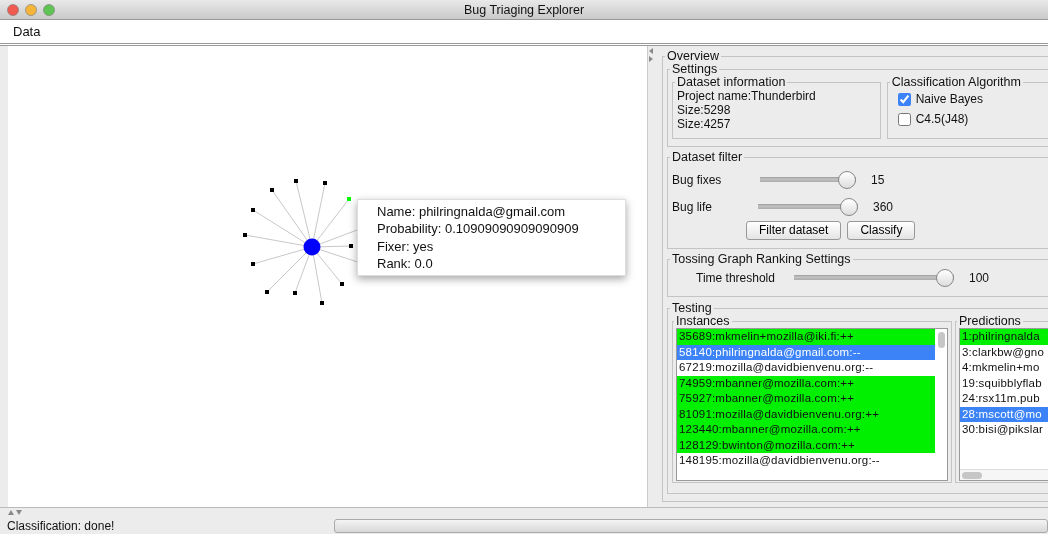  I want to click on group-title: Settings, so click(695, 69).